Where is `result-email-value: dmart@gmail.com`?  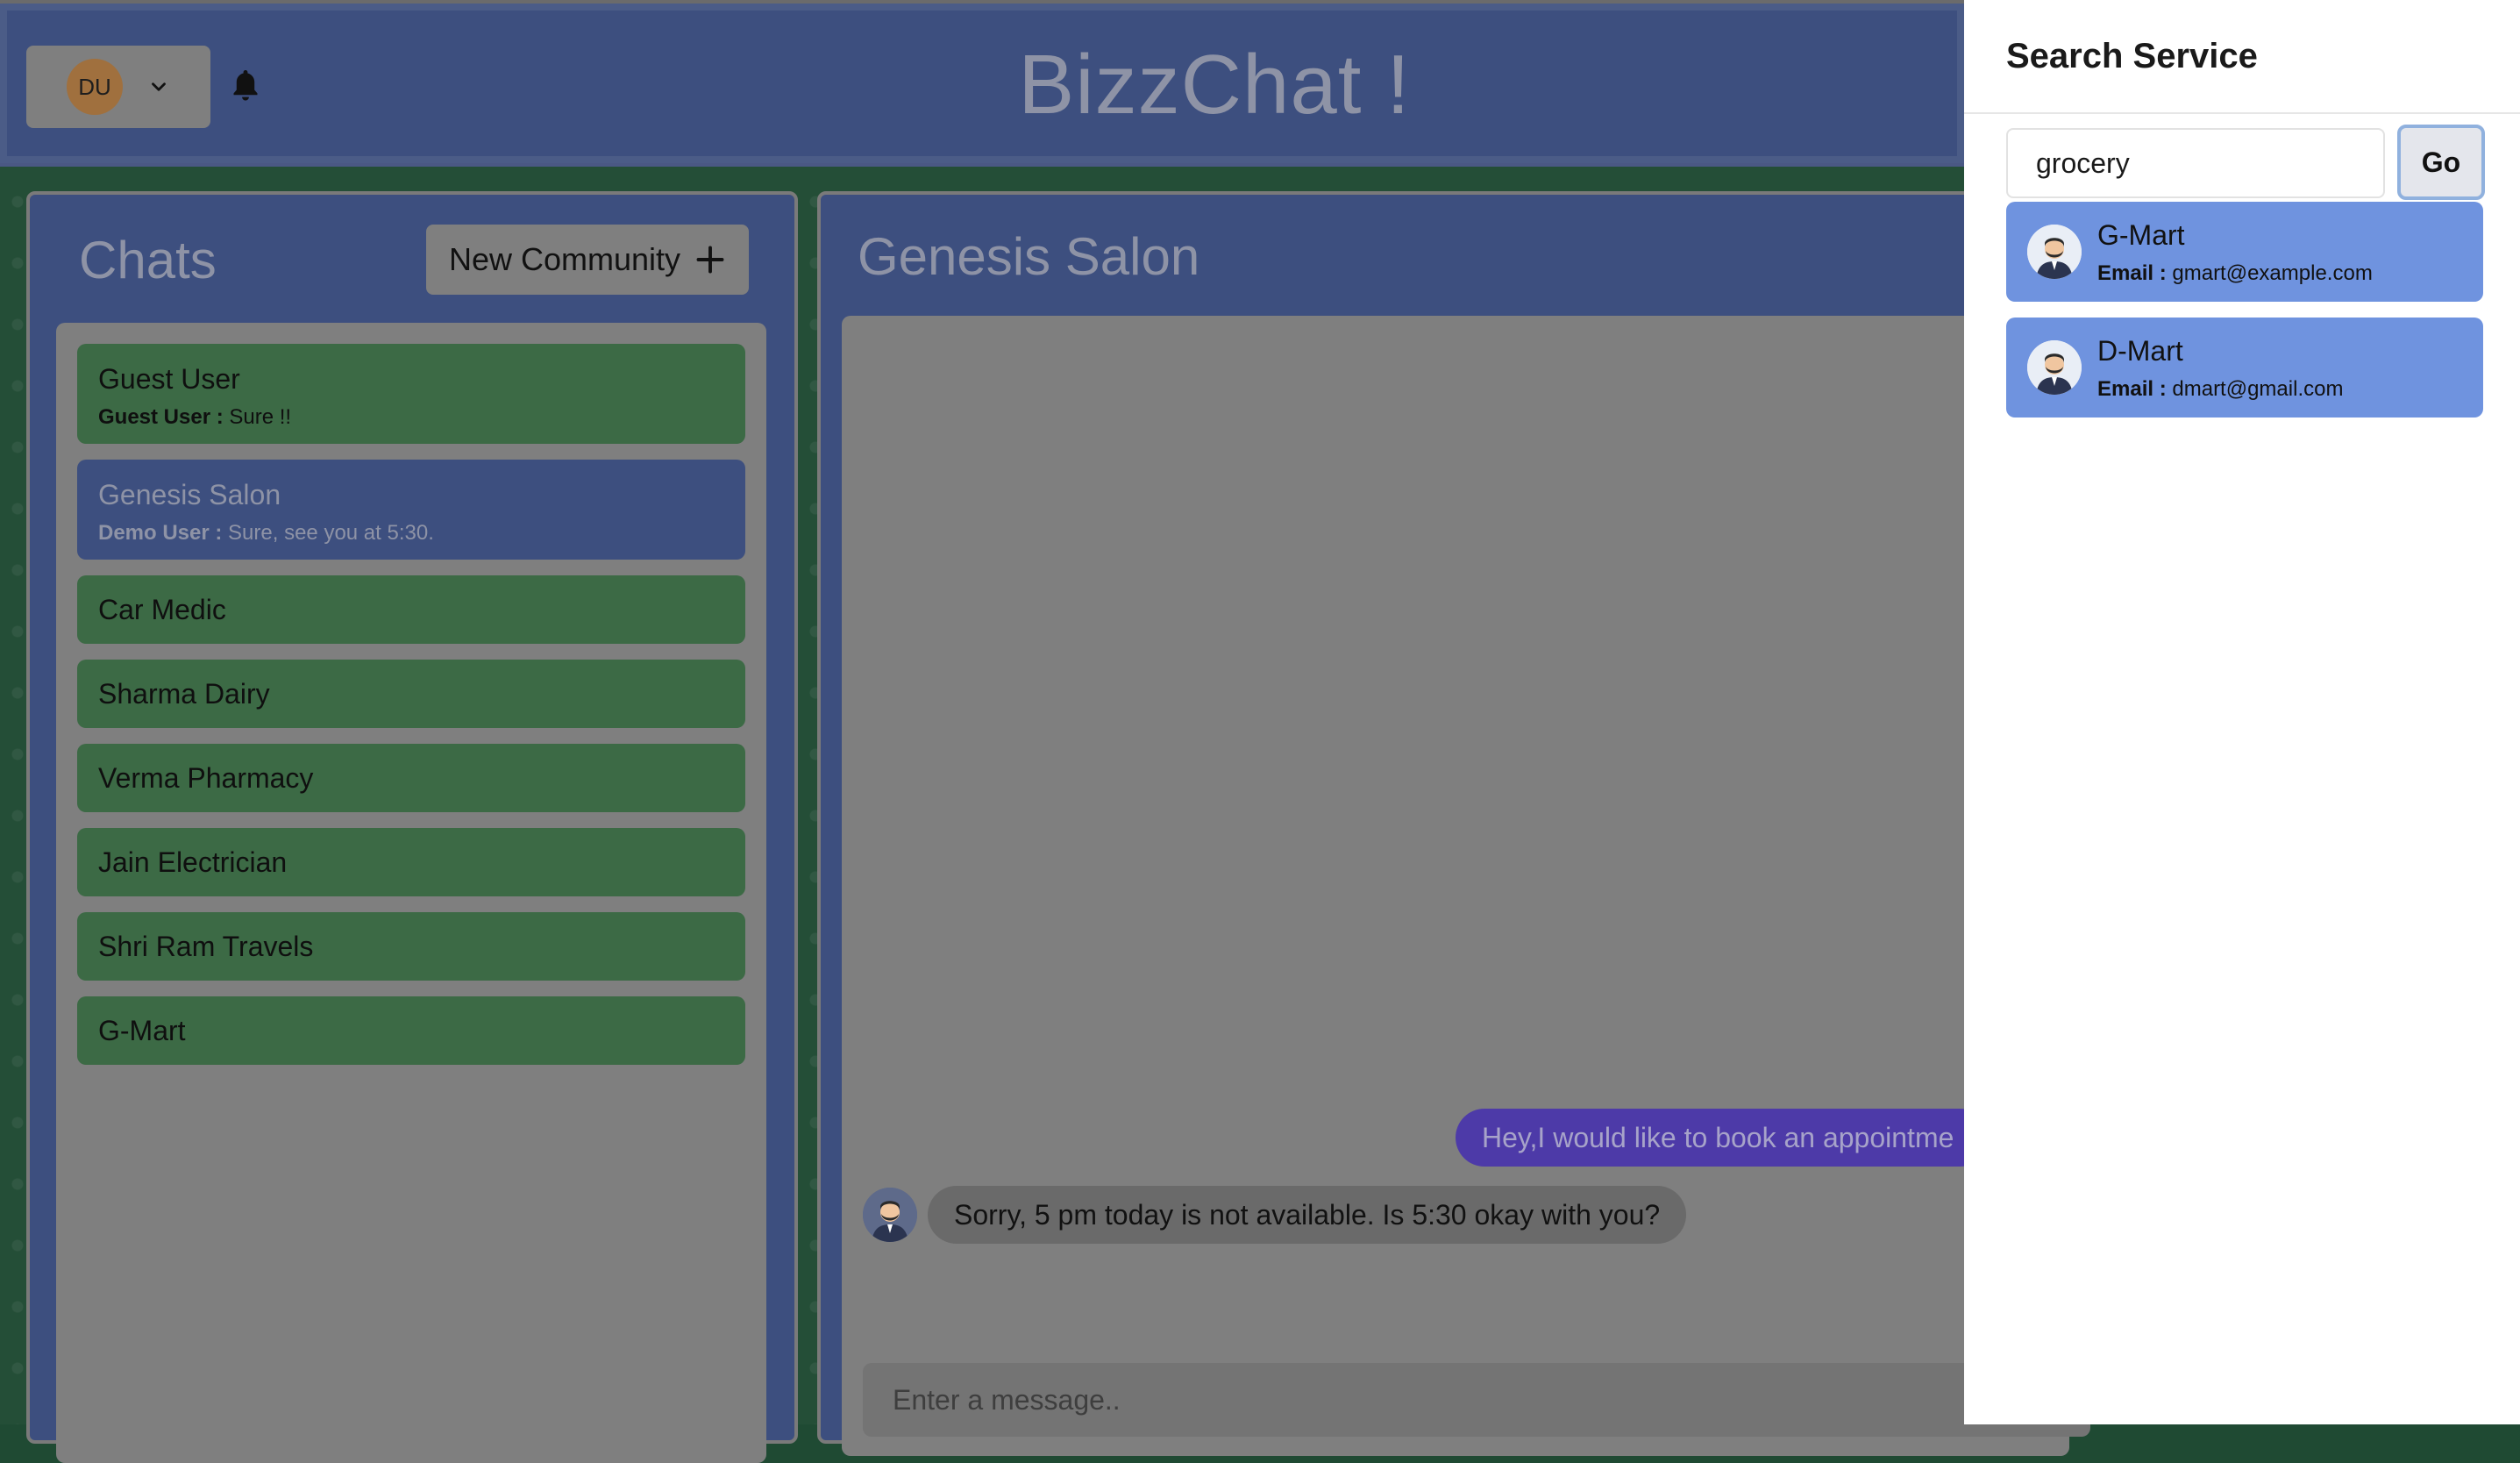 result-email-value: dmart@gmail.com is located at coordinates (2258, 389).